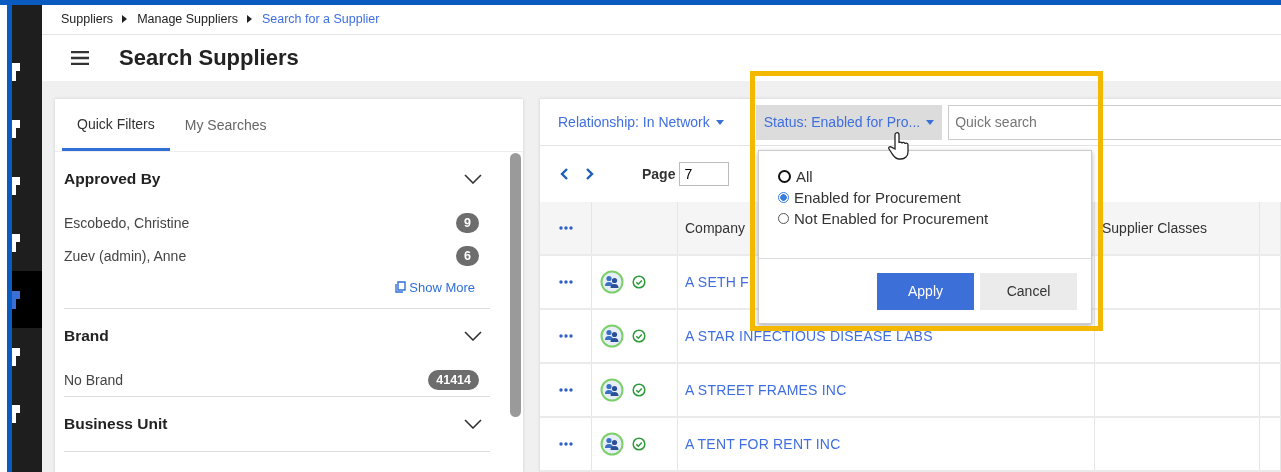 The image size is (1281, 472). What do you see at coordinates (453, 379) in the screenshot?
I see `count-badge: 41414` at bounding box center [453, 379].